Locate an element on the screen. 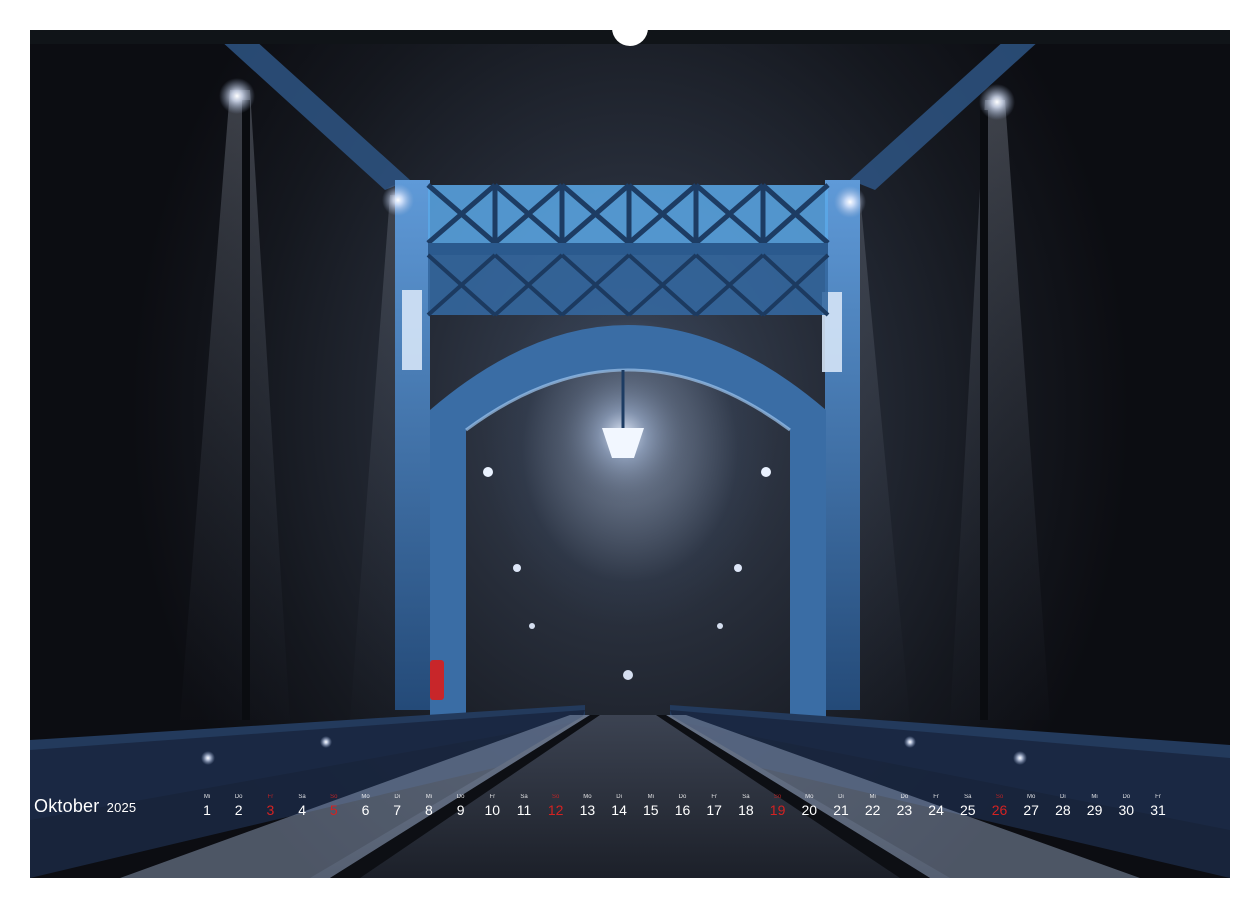  calendar-day: Do 23 is located at coordinates (904, 806).